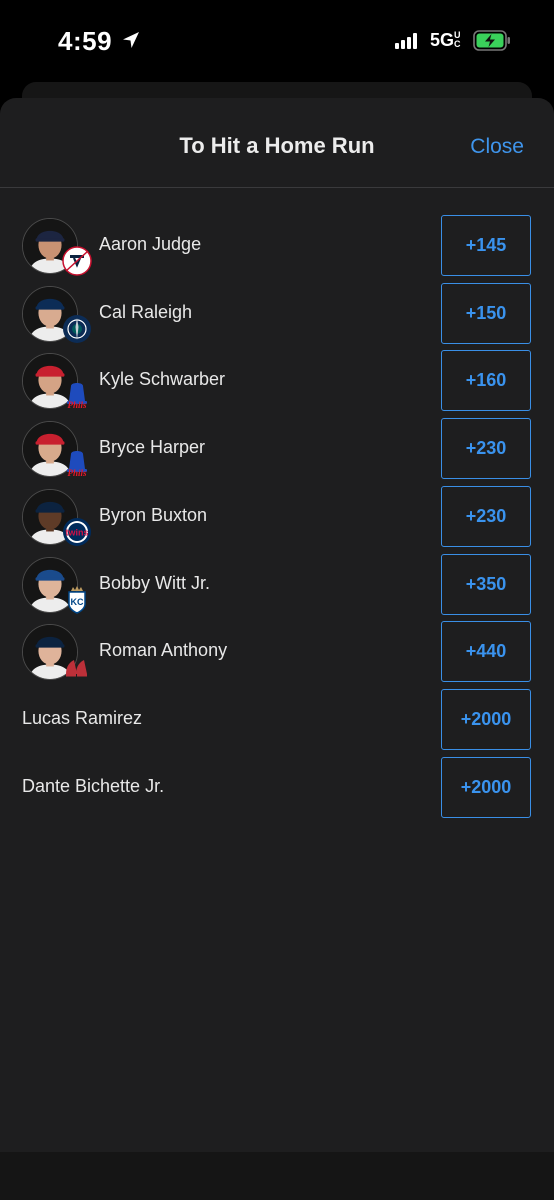  What do you see at coordinates (486, 313) in the screenshot?
I see `odds-button: +150` at bounding box center [486, 313].